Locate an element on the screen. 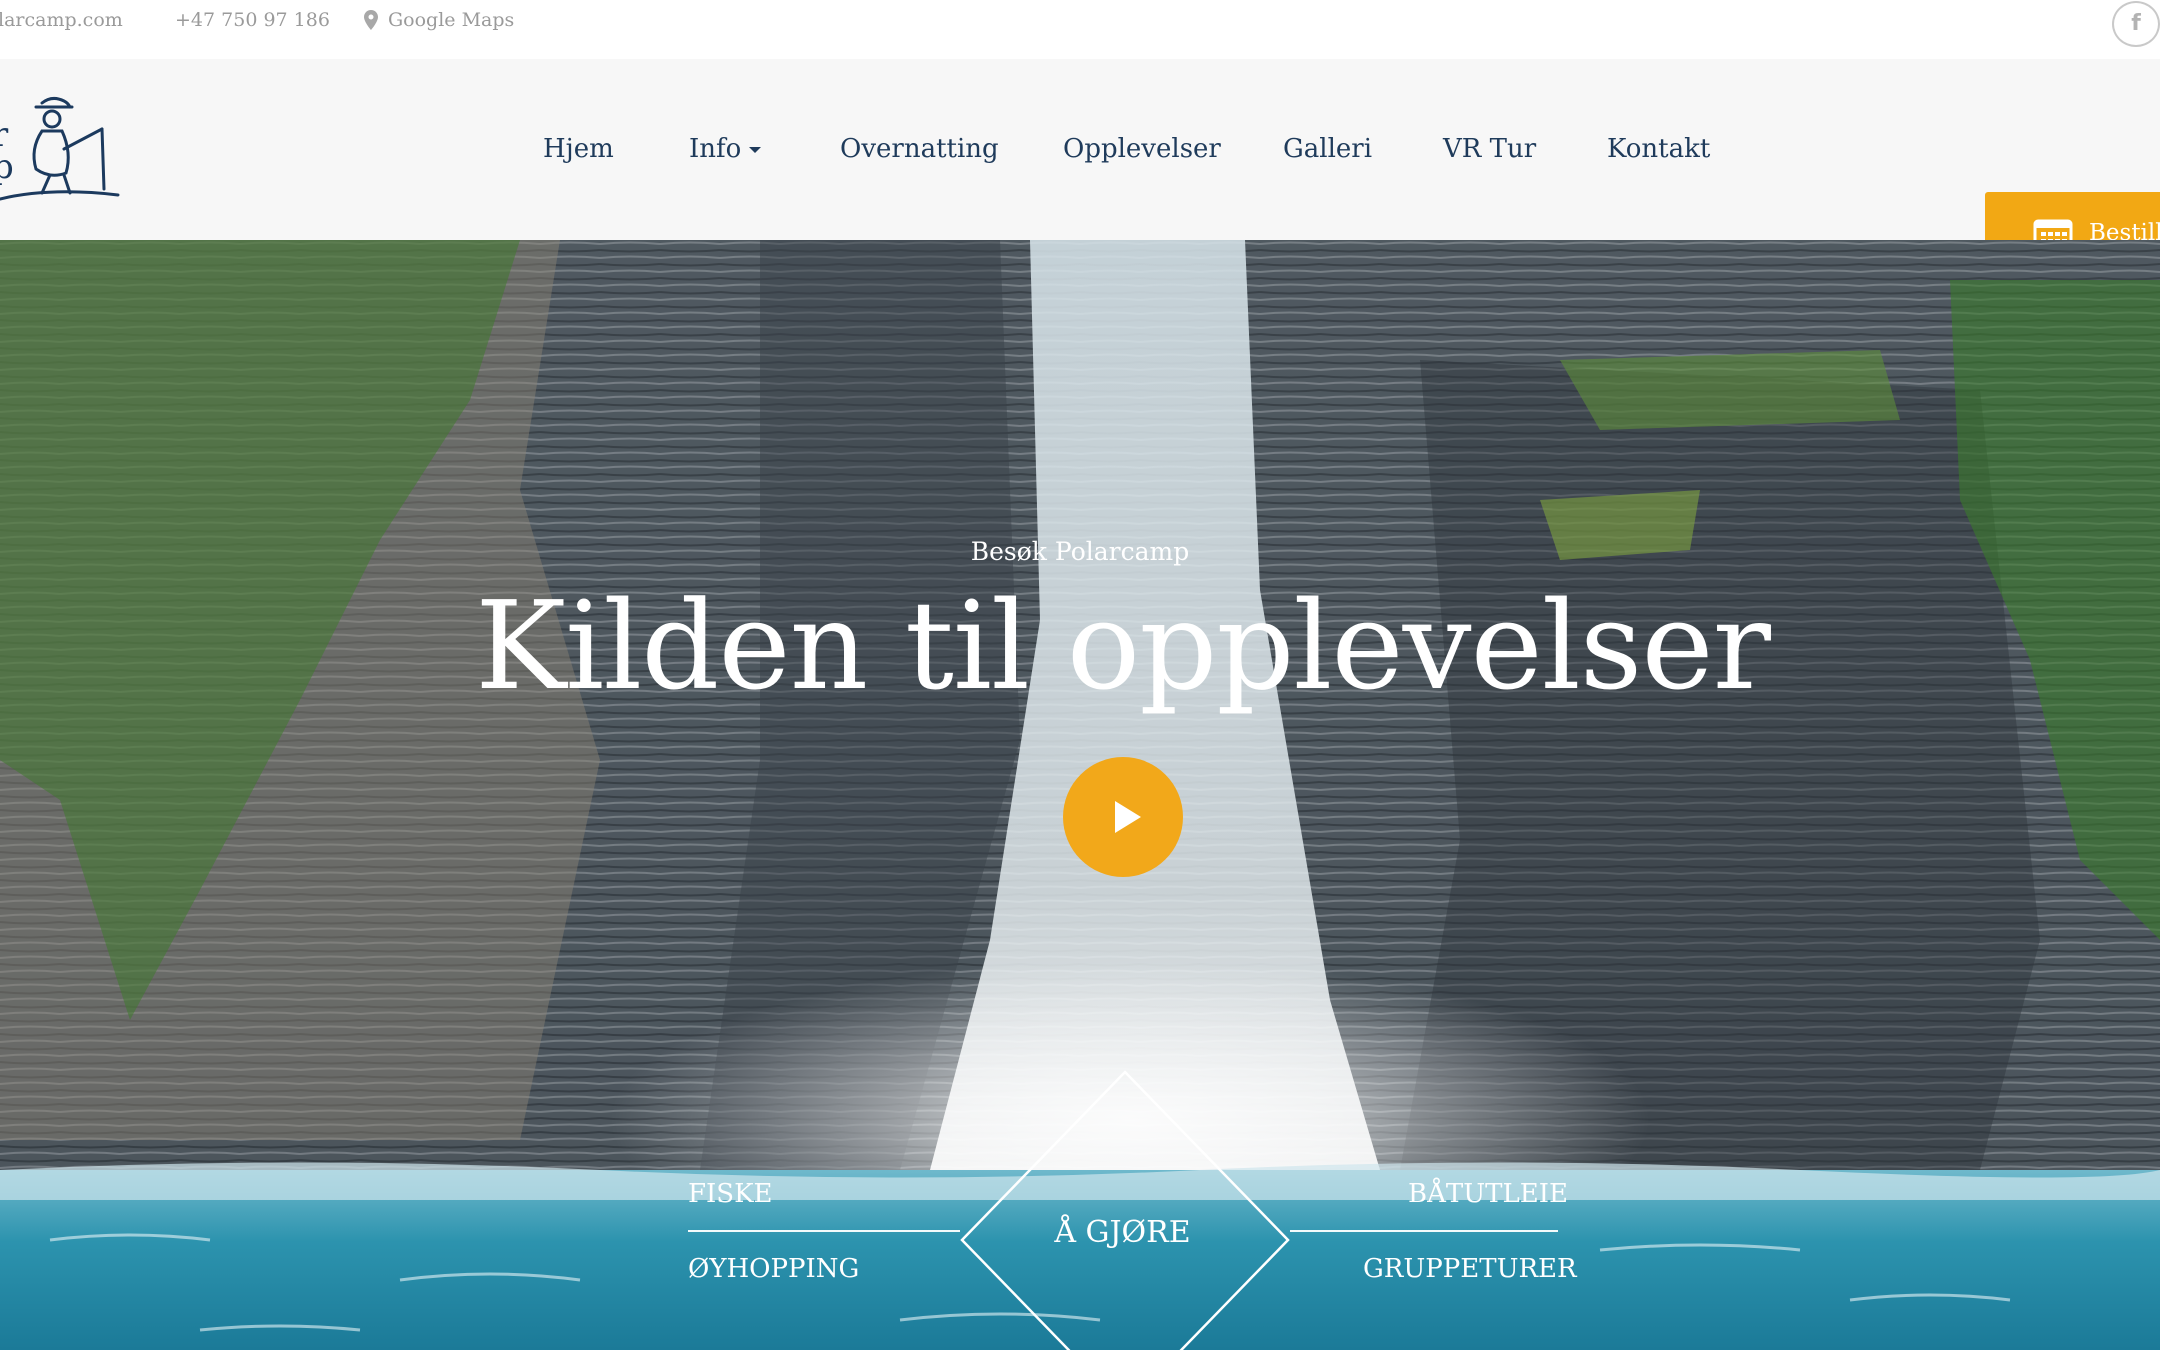  top-bar: larcamp.com +47 750 97 186 Google Maps f is located at coordinates (1080, 29).